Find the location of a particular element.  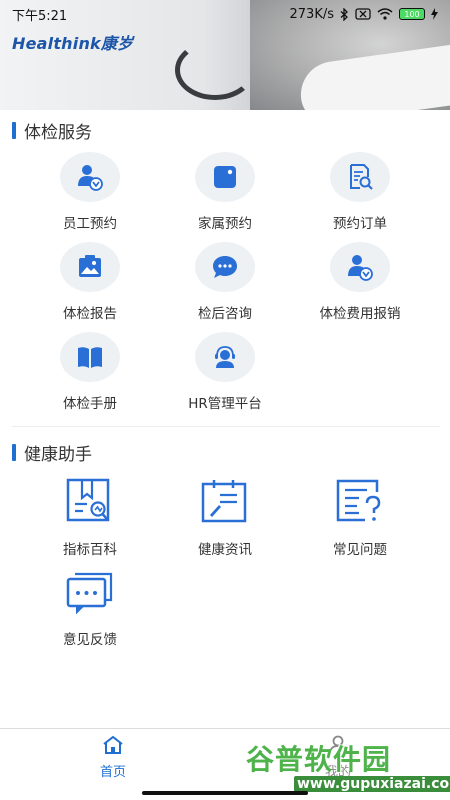

banner-photo-stethoscope is located at coordinates (215, 70).